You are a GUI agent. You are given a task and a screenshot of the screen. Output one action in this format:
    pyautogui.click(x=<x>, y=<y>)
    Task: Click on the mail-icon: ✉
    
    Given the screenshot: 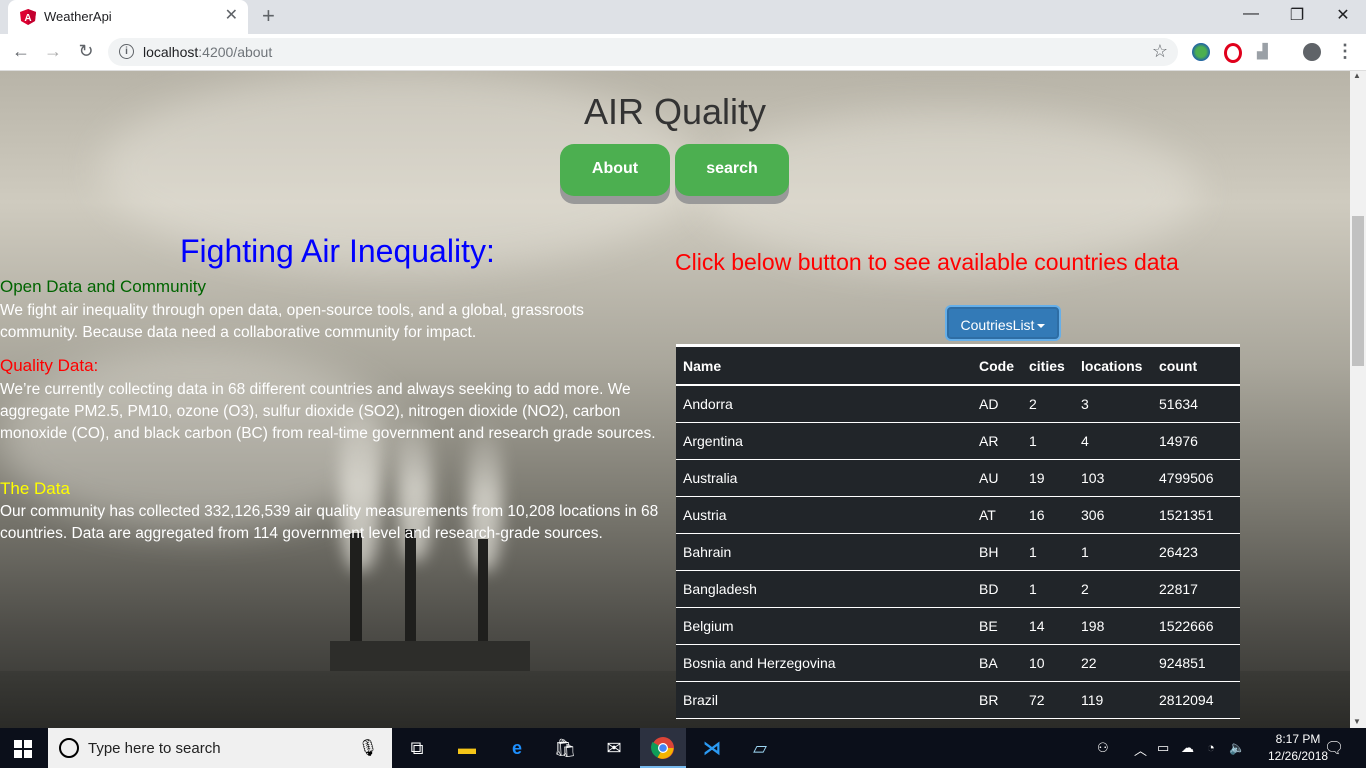 What is the action you would take?
    pyautogui.click(x=614, y=748)
    